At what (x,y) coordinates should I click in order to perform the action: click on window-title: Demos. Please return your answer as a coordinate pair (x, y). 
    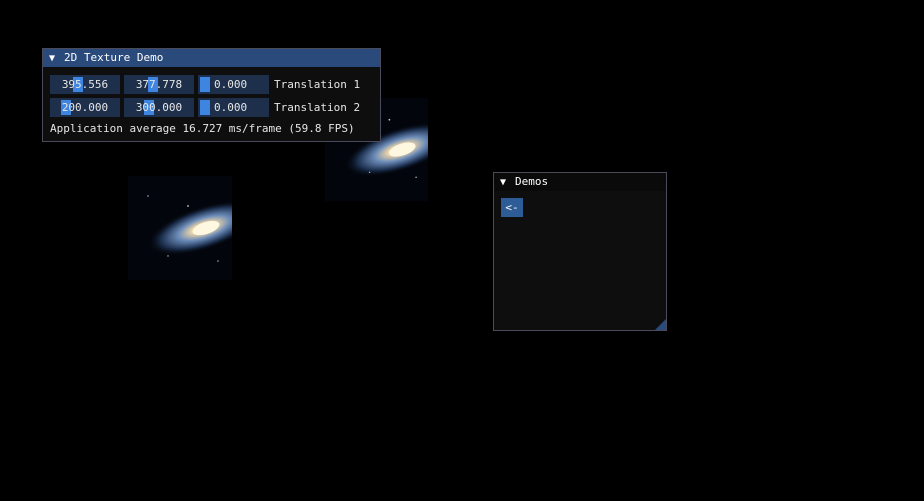
    Looking at the image, I should click on (532, 181).